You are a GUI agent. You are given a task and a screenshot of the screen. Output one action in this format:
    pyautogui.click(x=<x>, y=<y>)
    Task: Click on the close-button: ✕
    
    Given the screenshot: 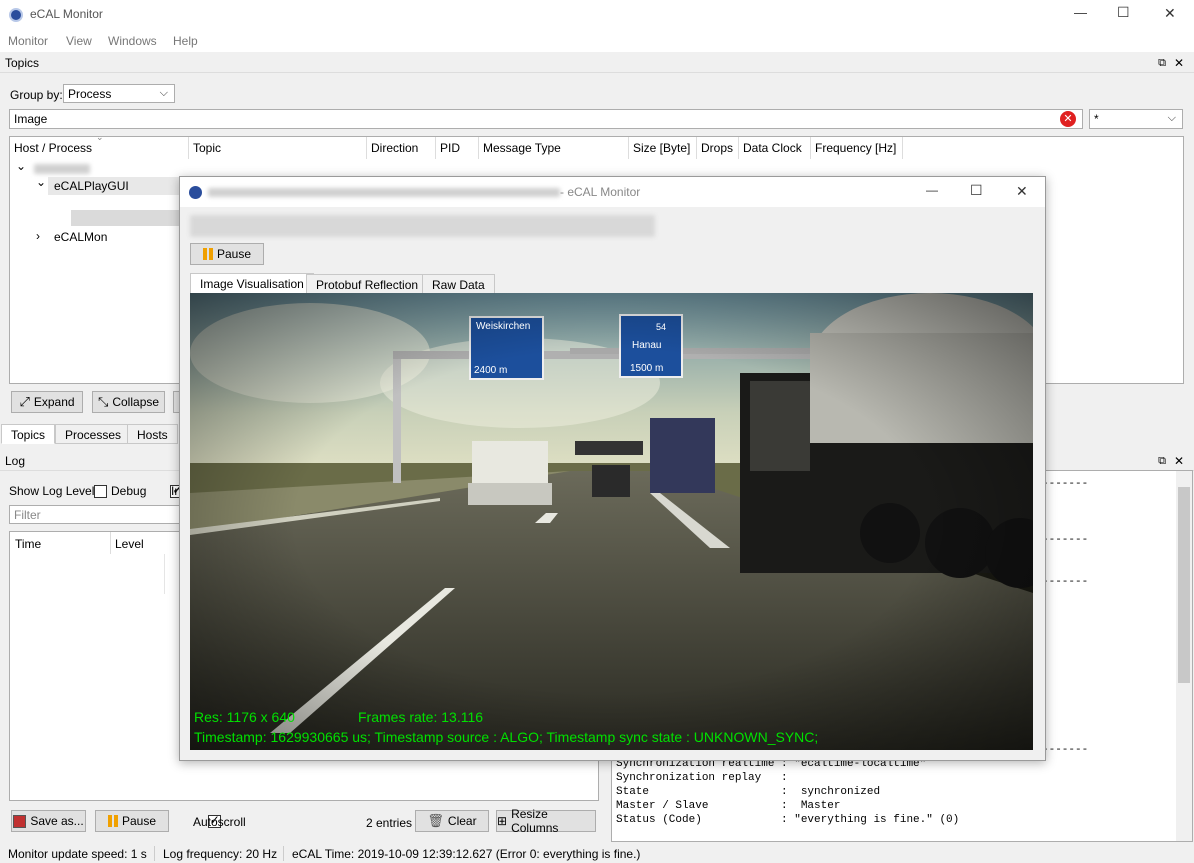 What is the action you would take?
    pyautogui.click(x=1170, y=13)
    